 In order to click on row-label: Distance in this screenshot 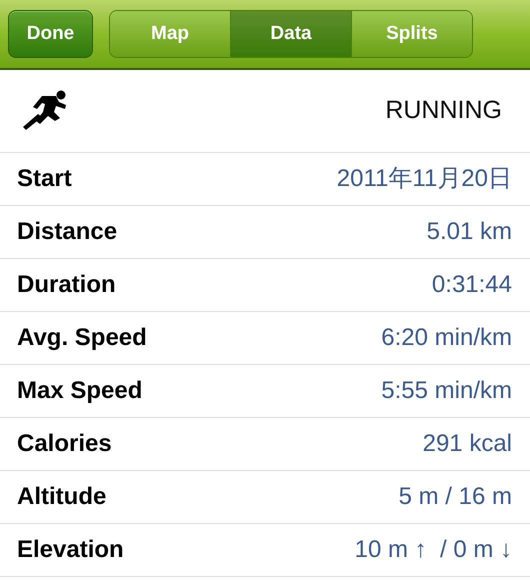, I will do `click(67, 232)`.